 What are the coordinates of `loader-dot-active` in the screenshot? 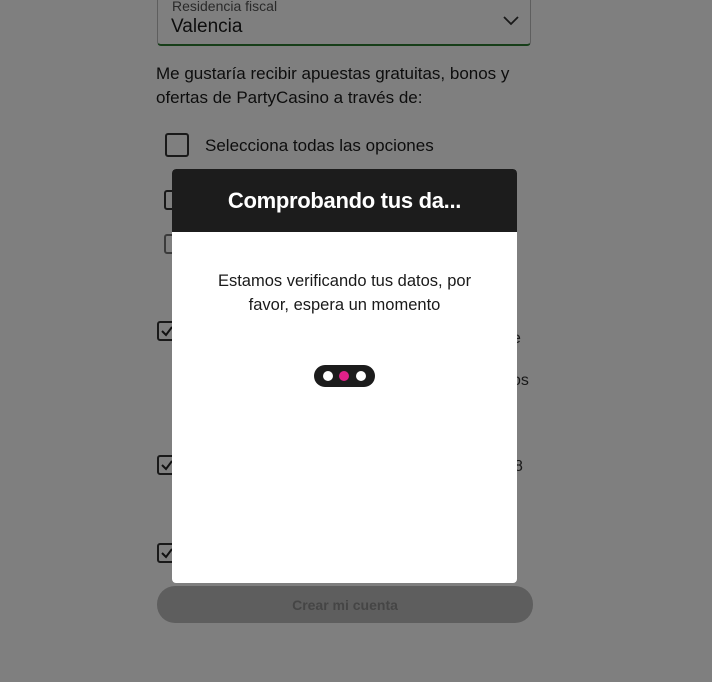 It's located at (344, 376).